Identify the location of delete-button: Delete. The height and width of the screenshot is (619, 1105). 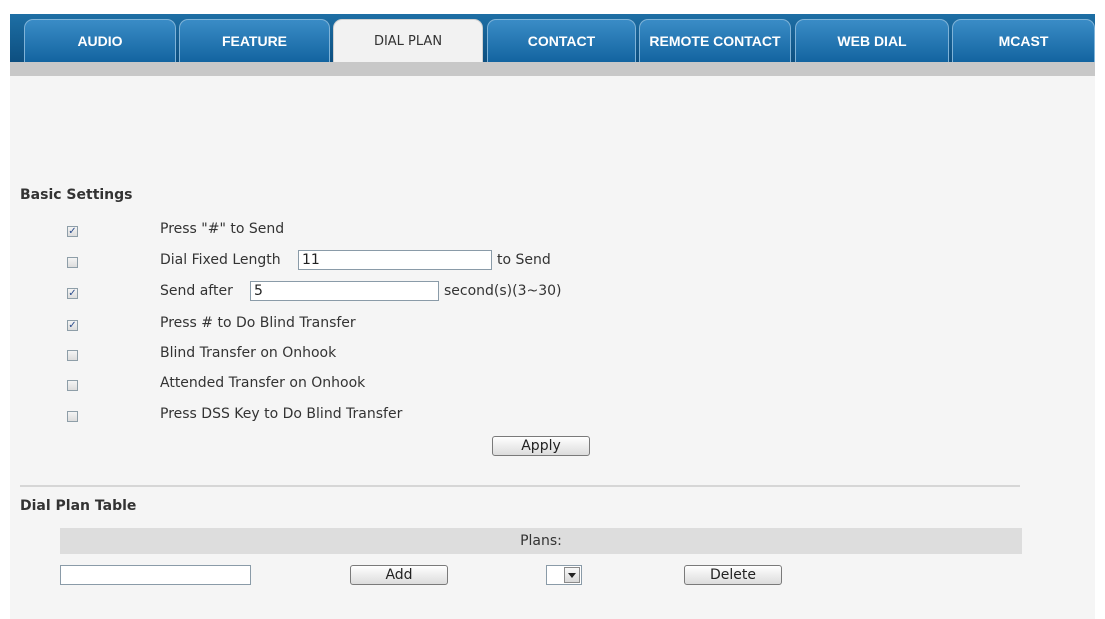
(733, 575).